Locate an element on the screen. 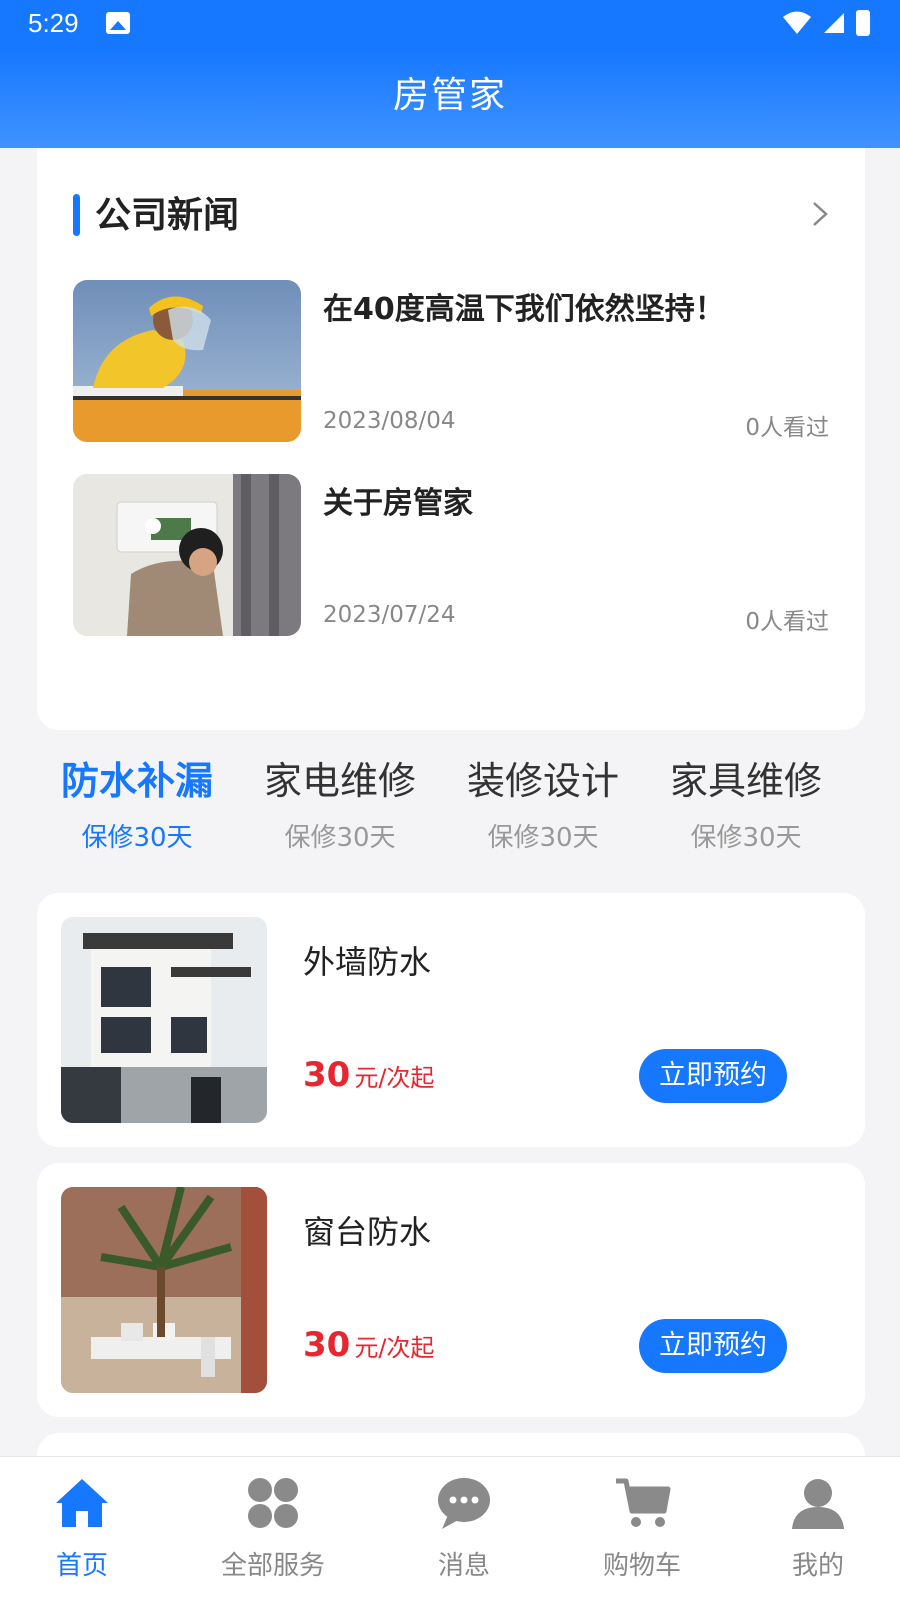 This screenshot has width=900, height=1601. category-tab-waterproofing: 防水补漏 保修30天 is located at coordinates (137, 804).